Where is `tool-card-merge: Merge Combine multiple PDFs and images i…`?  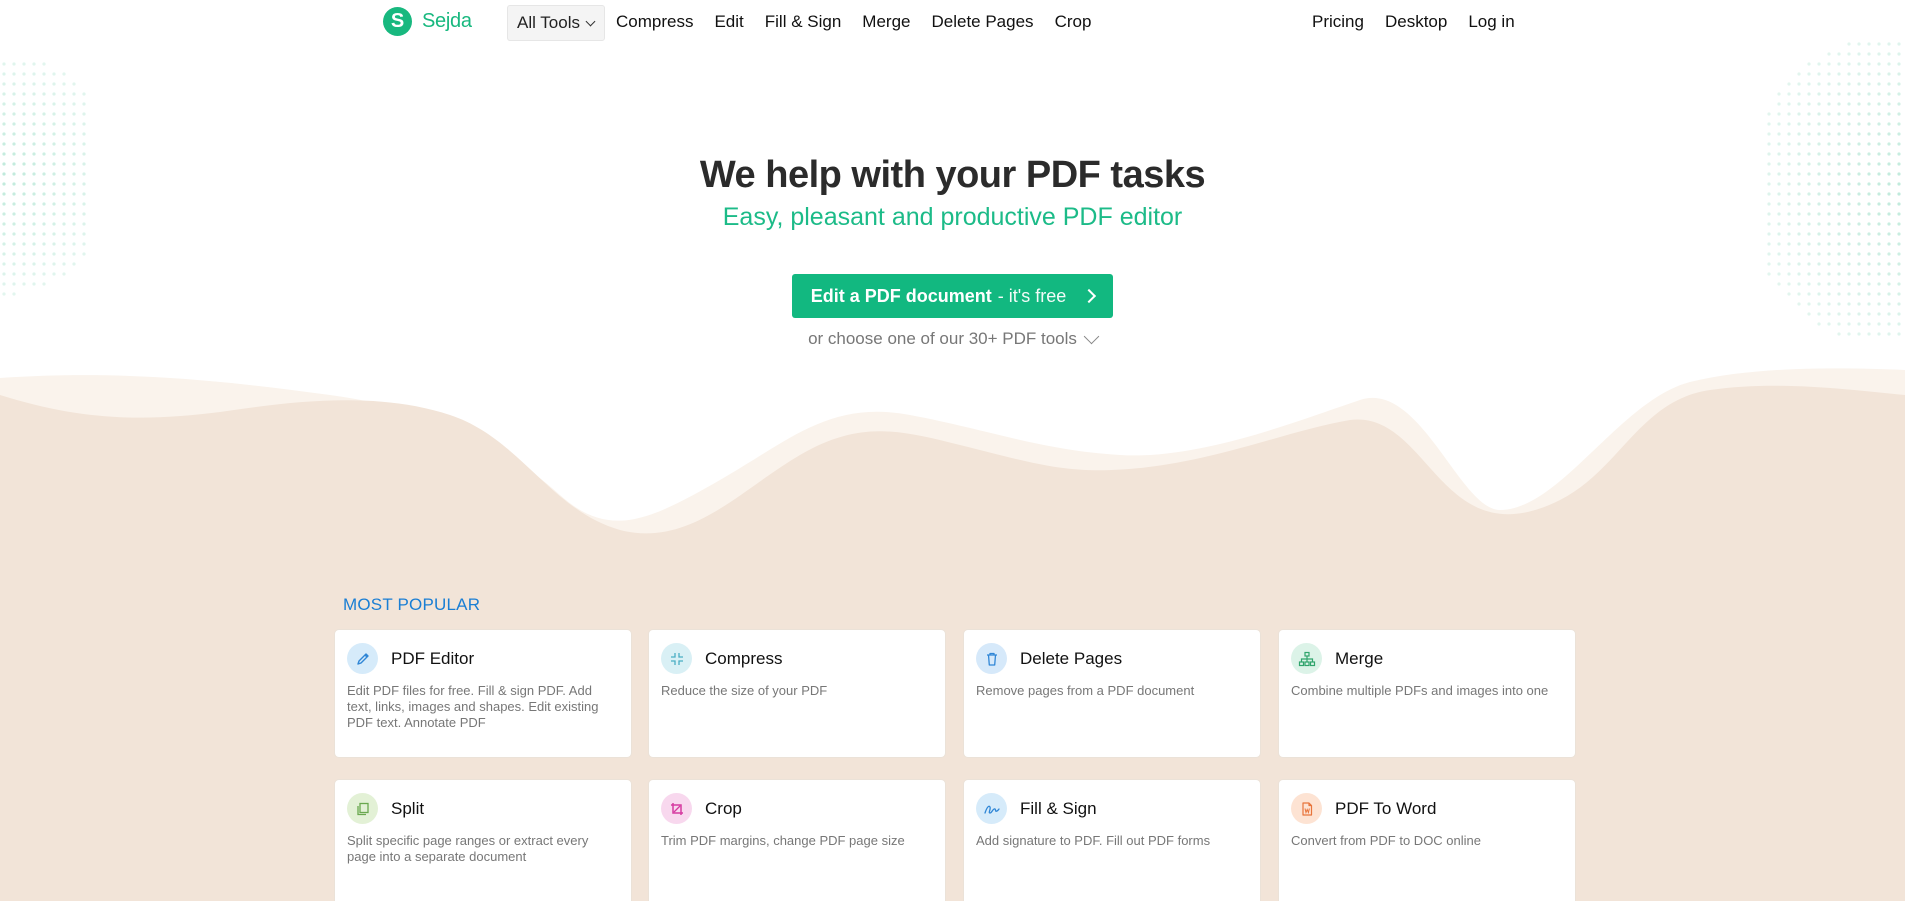 tool-card-merge: Merge Combine multiple PDFs and images i… is located at coordinates (1427, 693).